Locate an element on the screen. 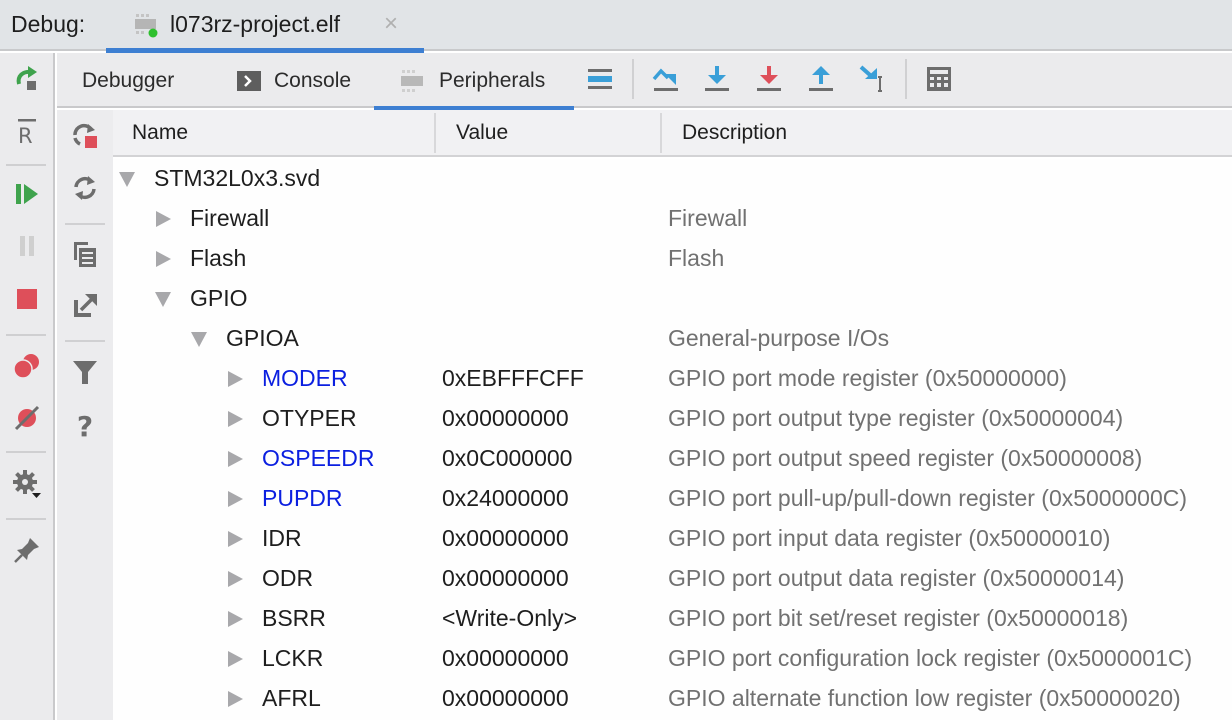 This screenshot has width=1232, height=720. row-name: AFRL is located at coordinates (291, 698).